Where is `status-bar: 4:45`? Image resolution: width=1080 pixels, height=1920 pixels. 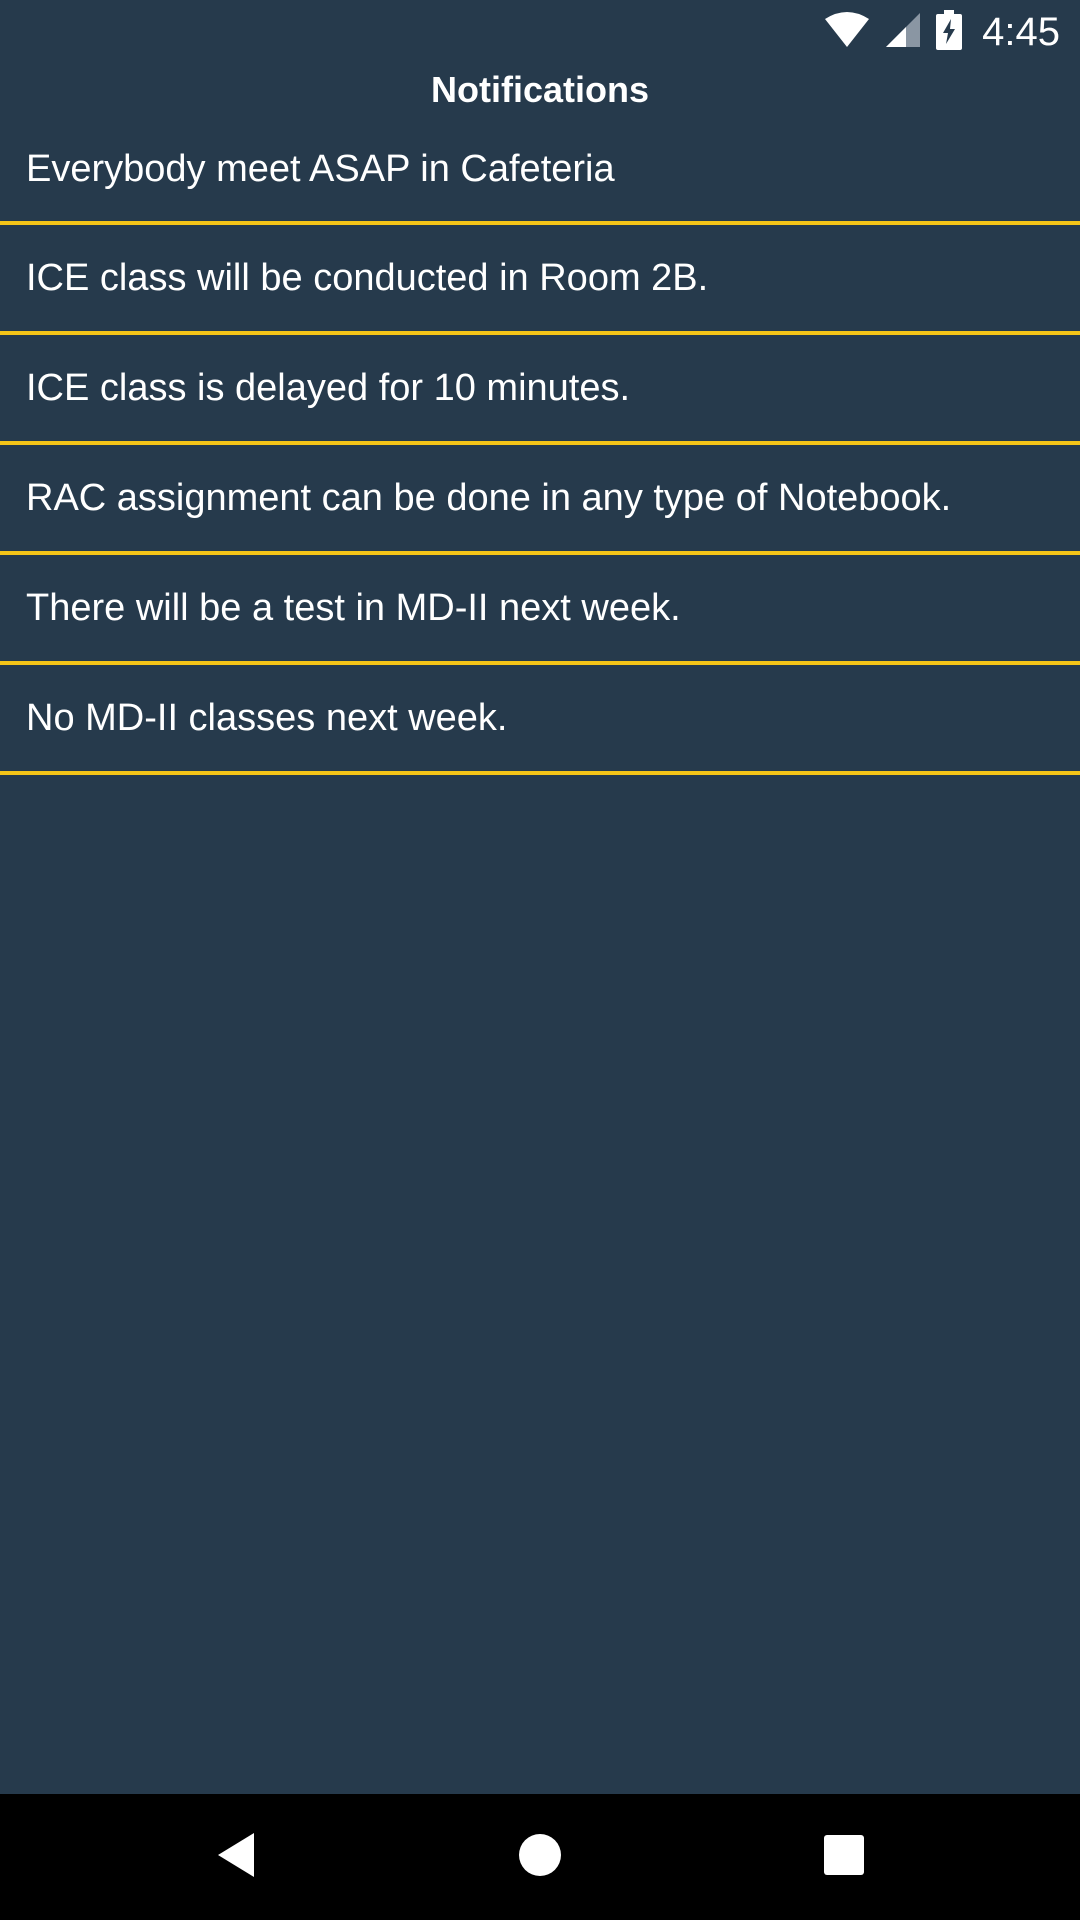 status-bar: 4:45 is located at coordinates (540, 31).